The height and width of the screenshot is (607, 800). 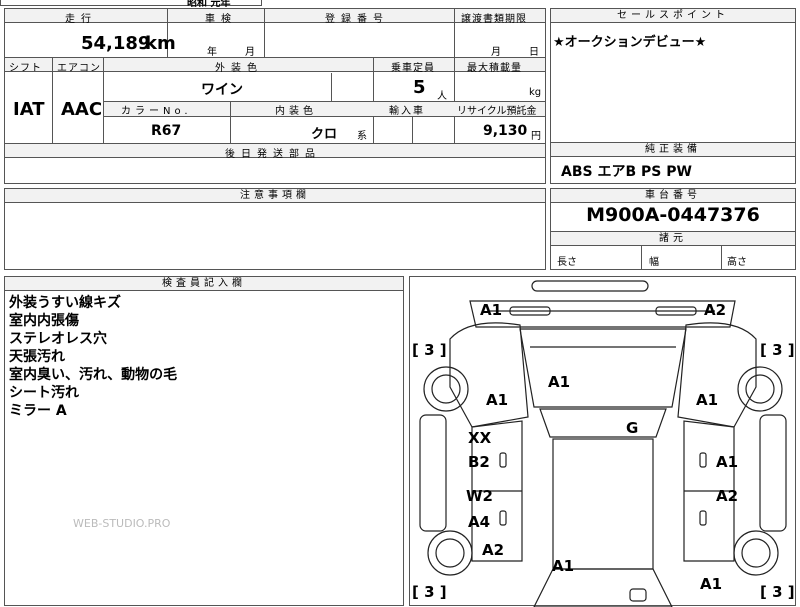 I want to click on transfer-deadline-label: 譲渡書類期限, so click(x=494, y=19).